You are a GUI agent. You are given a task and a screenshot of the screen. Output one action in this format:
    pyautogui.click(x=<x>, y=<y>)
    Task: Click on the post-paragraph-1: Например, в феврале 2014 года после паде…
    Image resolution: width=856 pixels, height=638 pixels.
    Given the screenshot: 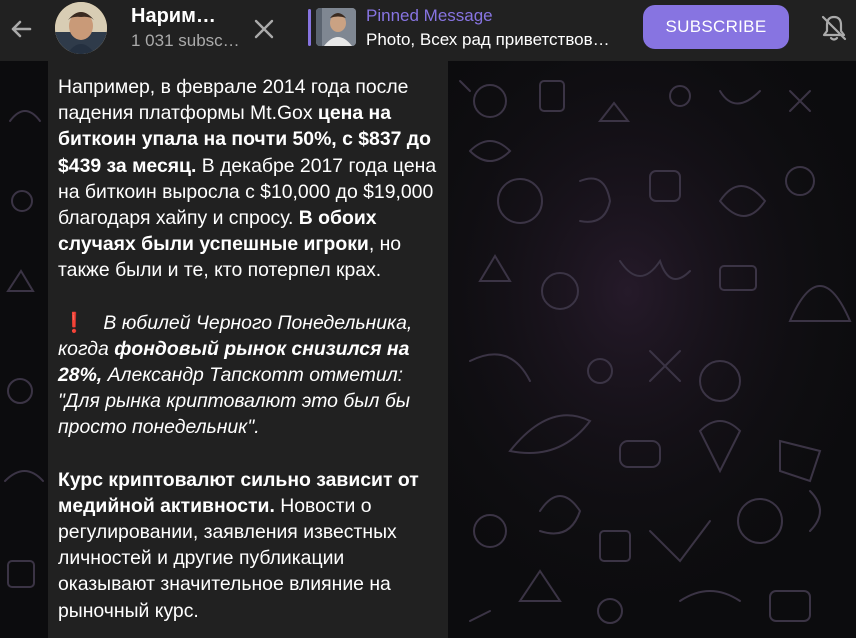 What is the action you would take?
    pyautogui.click(x=248, y=179)
    